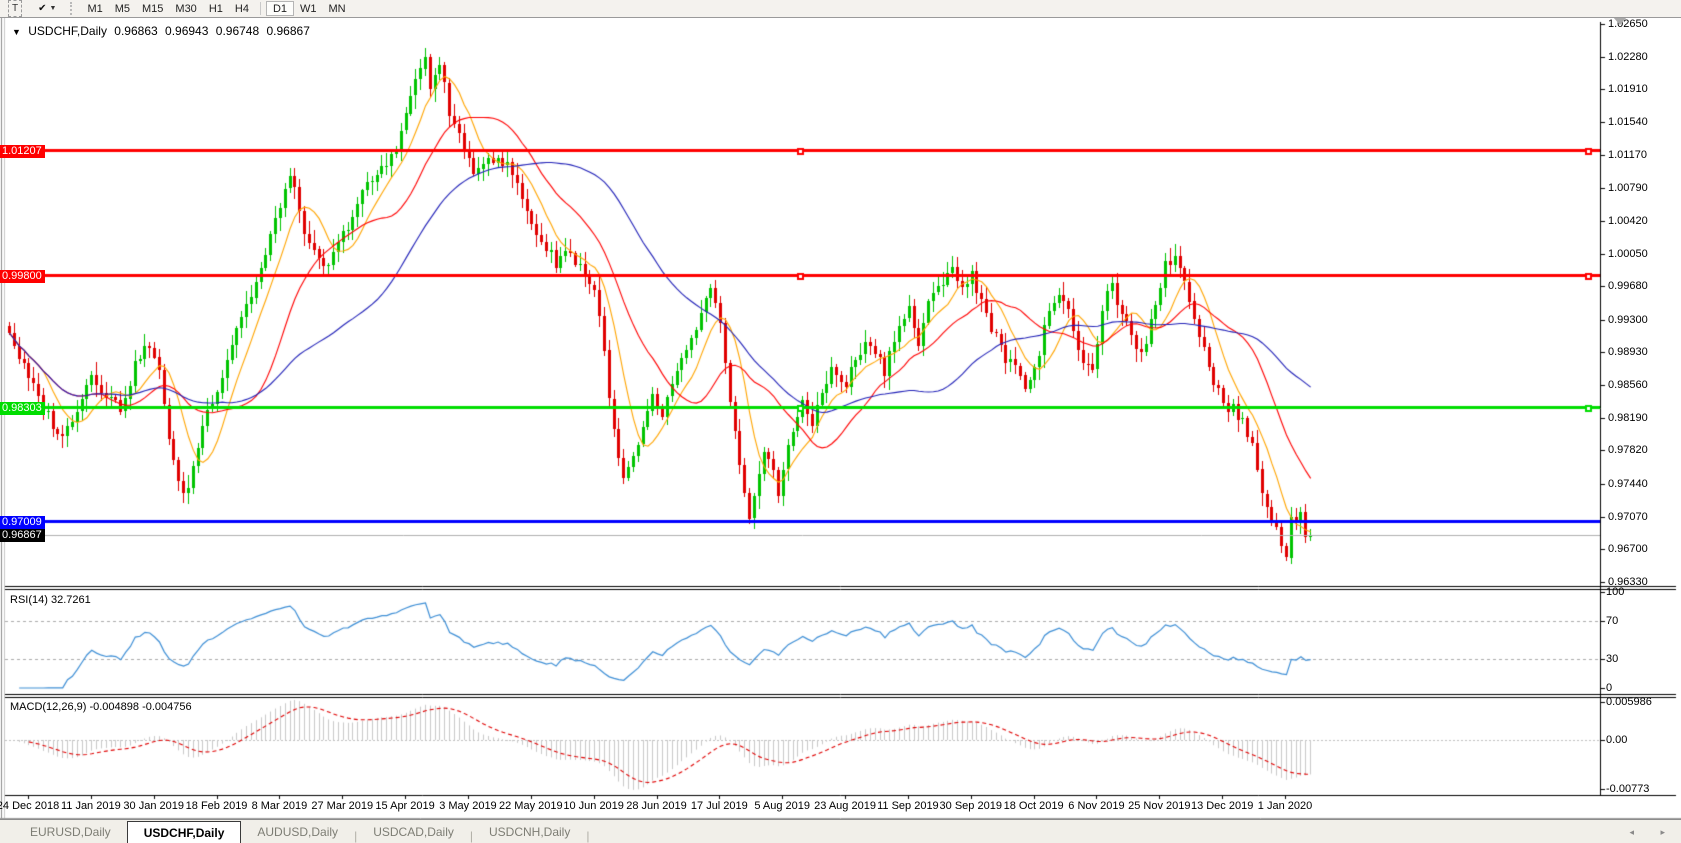  Describe the element at coordinates (153, 806) in the screenshot. I see `date-axis-tick-label: 30 Jan 2019` at that location.